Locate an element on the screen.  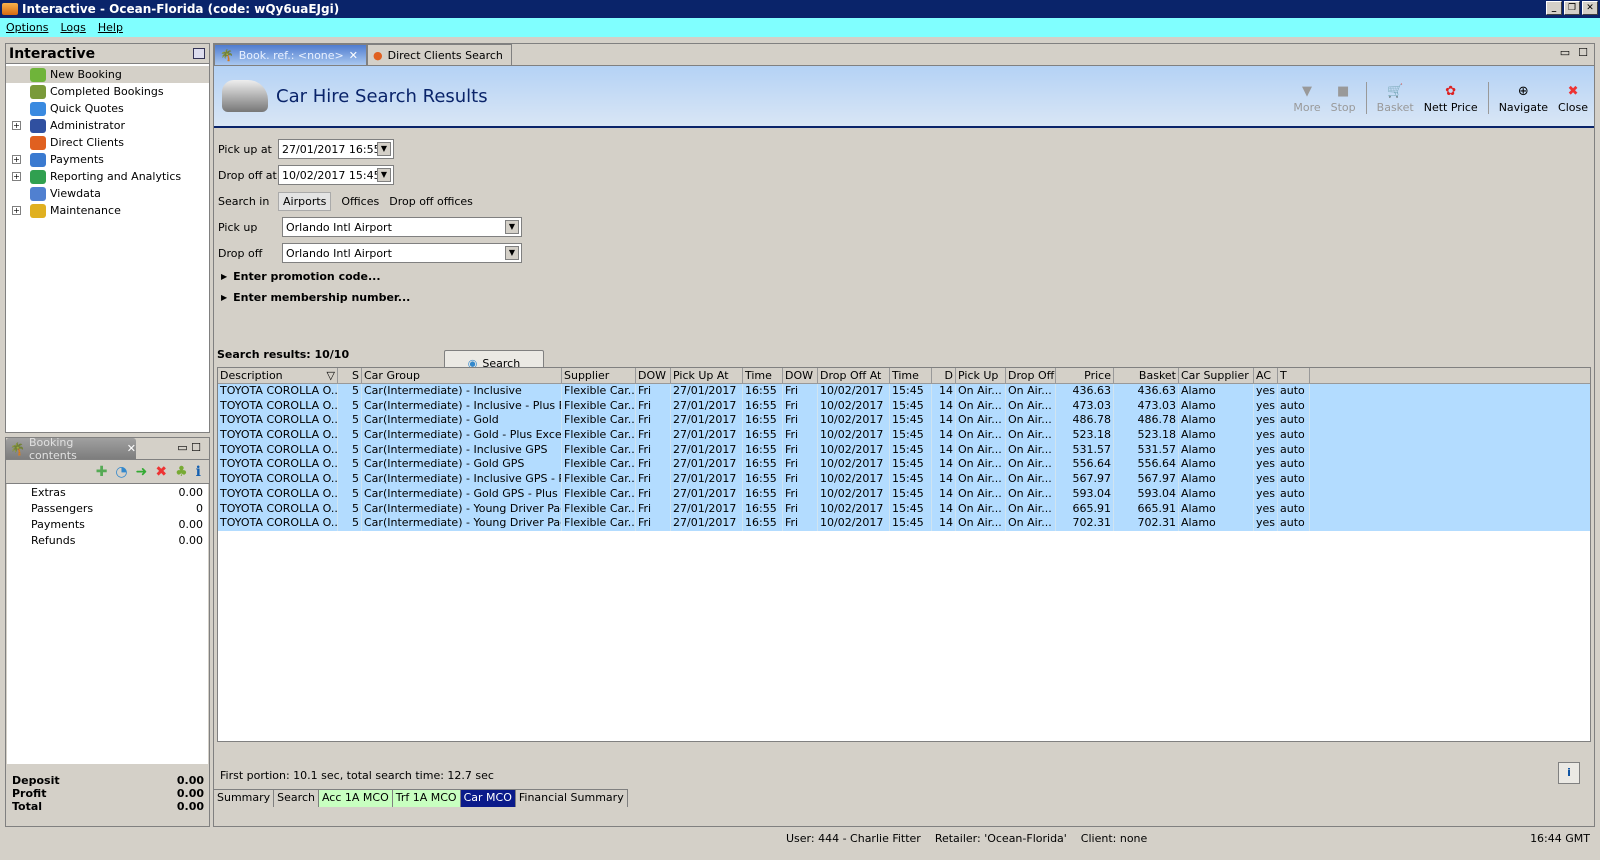
column-header: S is located at coordinates (350, 375).